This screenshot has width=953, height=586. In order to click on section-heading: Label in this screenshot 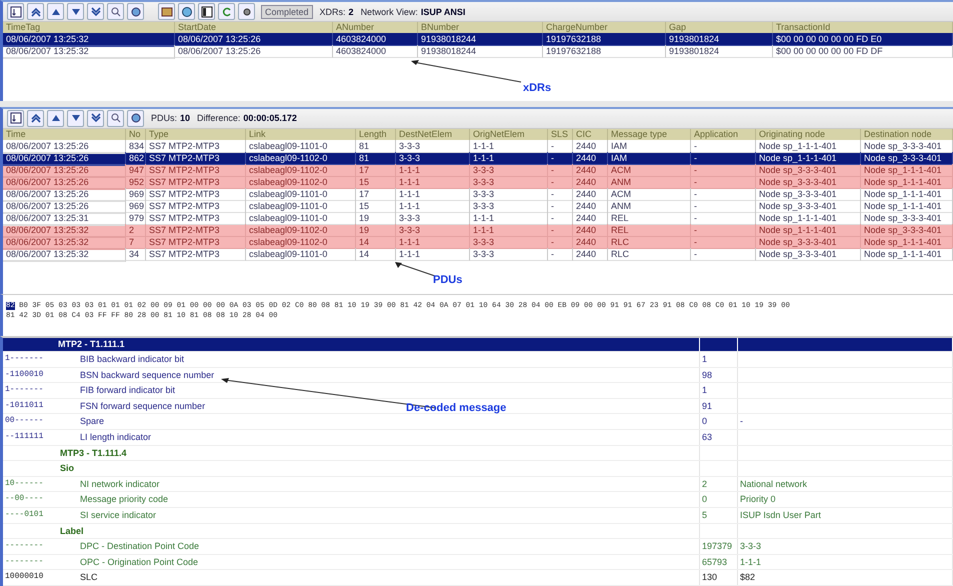, I will do `click(71, 531)`.